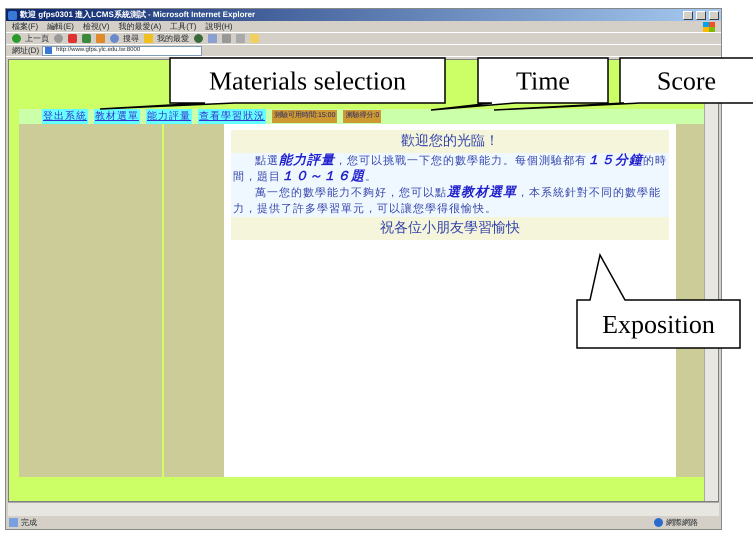  I want to click on close-button, so click(714, 15).